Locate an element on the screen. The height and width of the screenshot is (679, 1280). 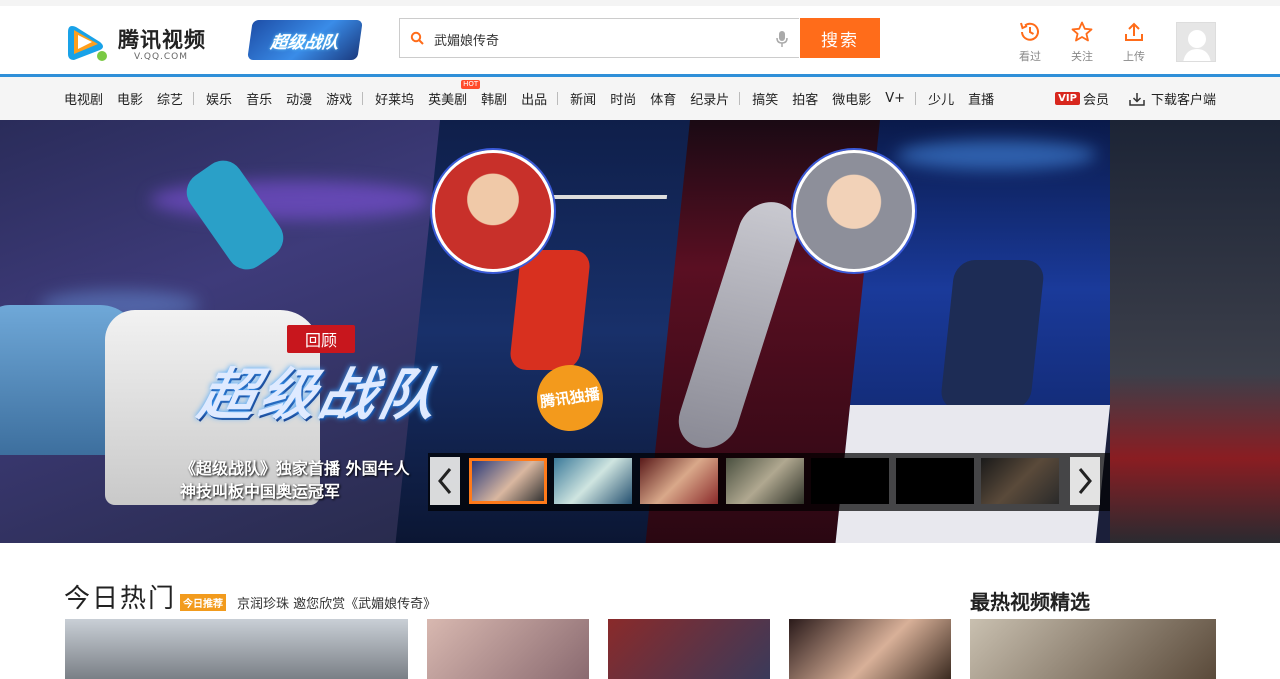
prev-arrow-button is located at coordinates (445, 481).